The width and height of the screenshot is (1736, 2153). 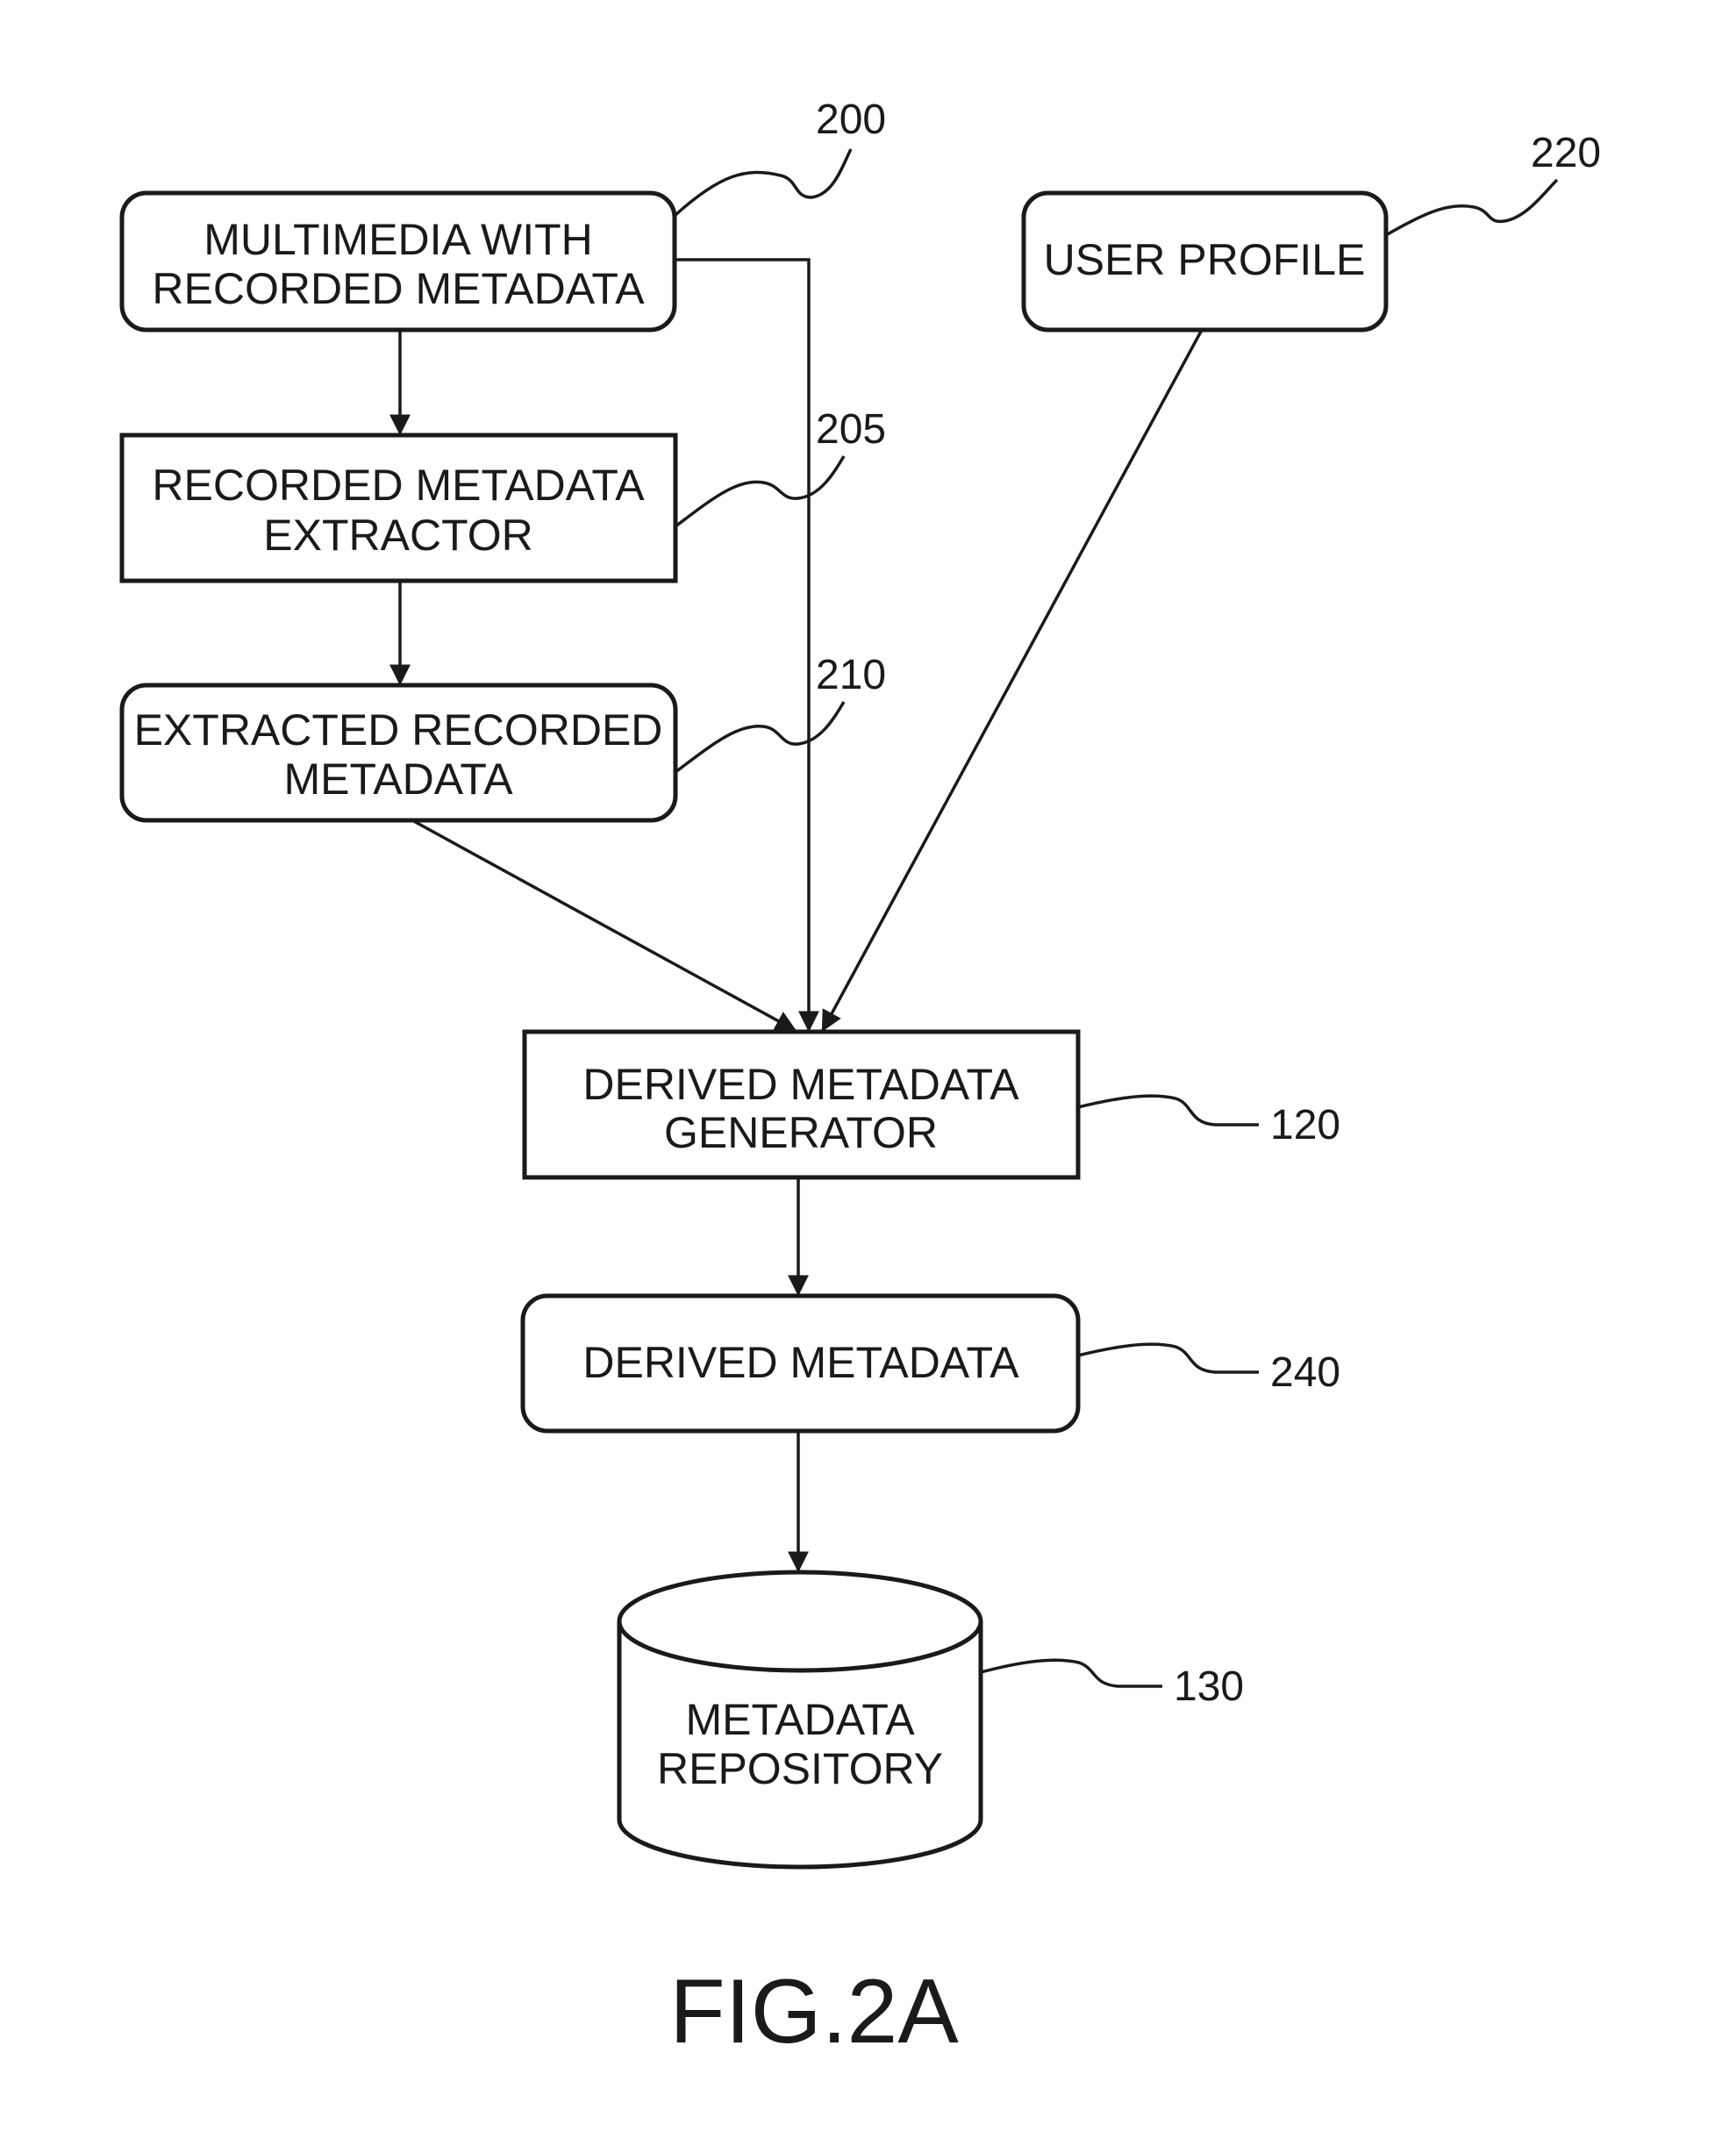 What do you see at coordinates (398, 240) in the screenshot?
I see `node-200-line-1: MULTIMEDIA WITH` at bounding box center [398, 240].